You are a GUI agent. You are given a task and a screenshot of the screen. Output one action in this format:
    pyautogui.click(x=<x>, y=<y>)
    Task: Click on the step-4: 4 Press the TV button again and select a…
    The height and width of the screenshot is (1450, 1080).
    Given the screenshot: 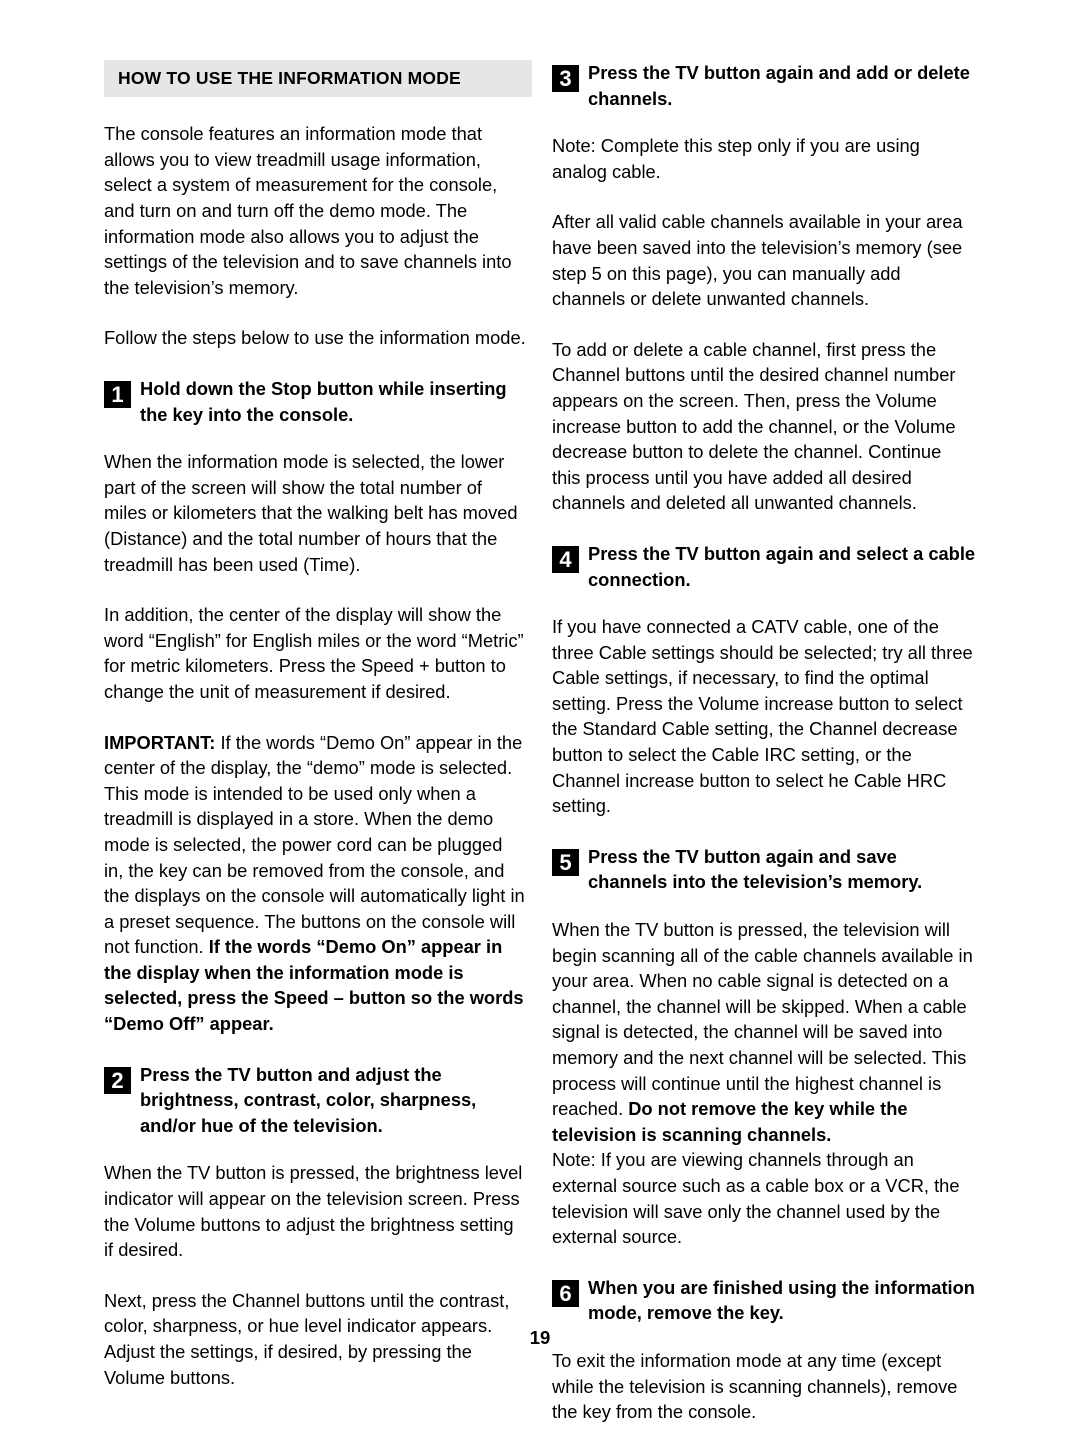 What is the action you would take?
    pyautogui.click(x=766, y=566)
    